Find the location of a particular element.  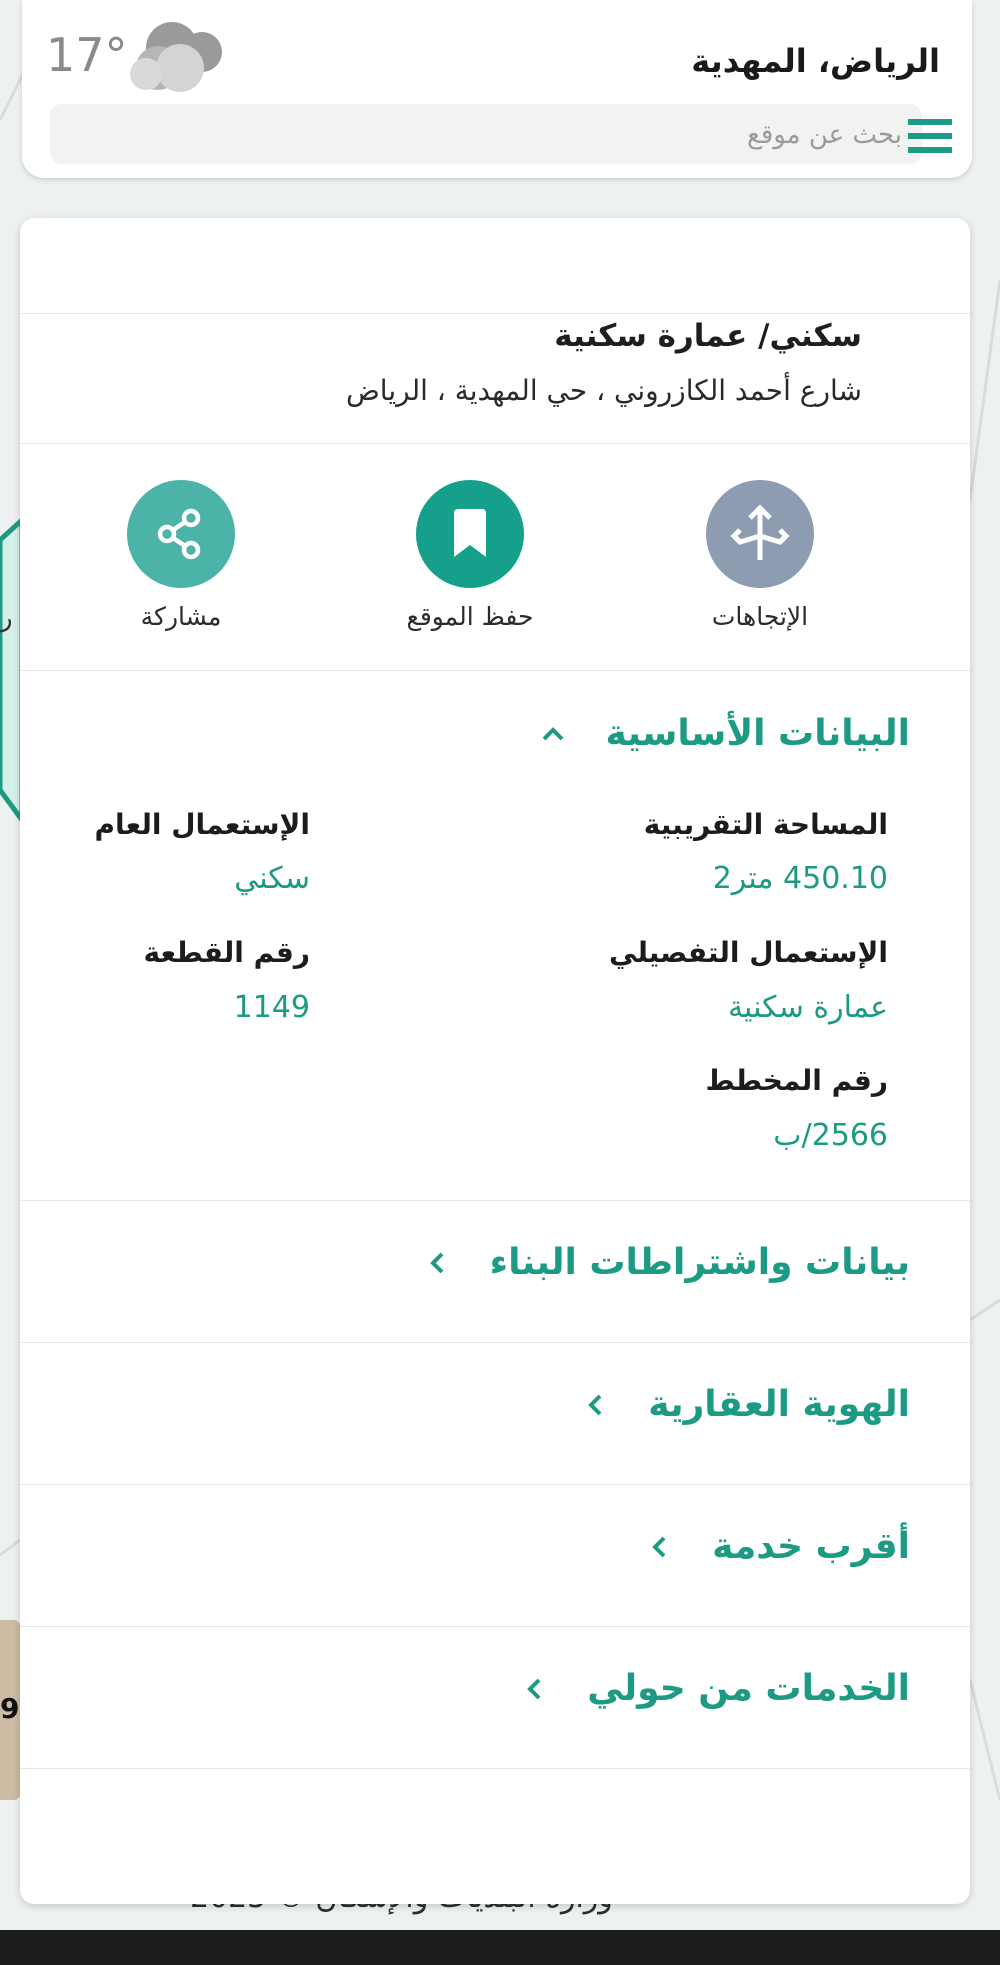

directions-icon is located at coordinates (760, 534).